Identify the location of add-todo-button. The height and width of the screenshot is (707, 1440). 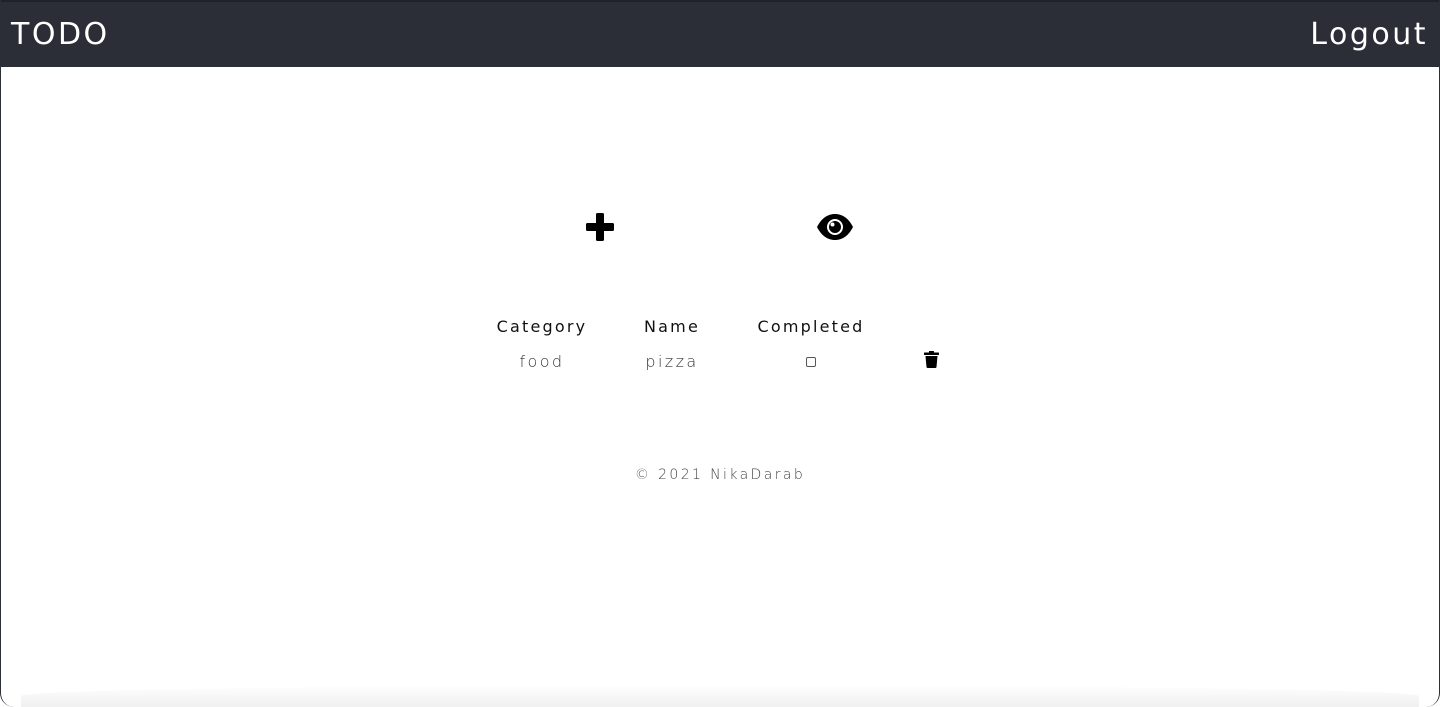
(600, 227).